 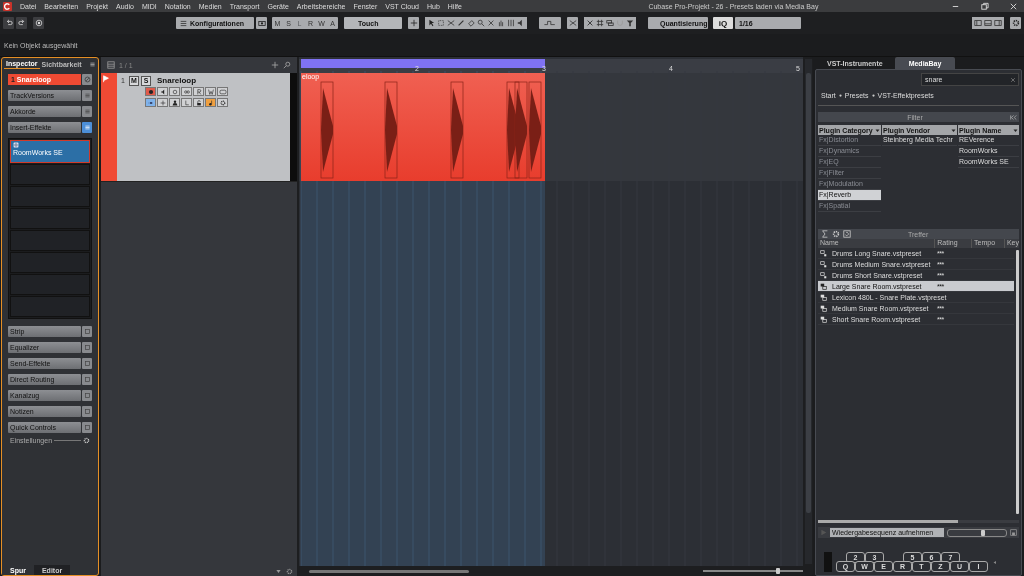 I want to click on speaker-button, so click(x=162, y=91).